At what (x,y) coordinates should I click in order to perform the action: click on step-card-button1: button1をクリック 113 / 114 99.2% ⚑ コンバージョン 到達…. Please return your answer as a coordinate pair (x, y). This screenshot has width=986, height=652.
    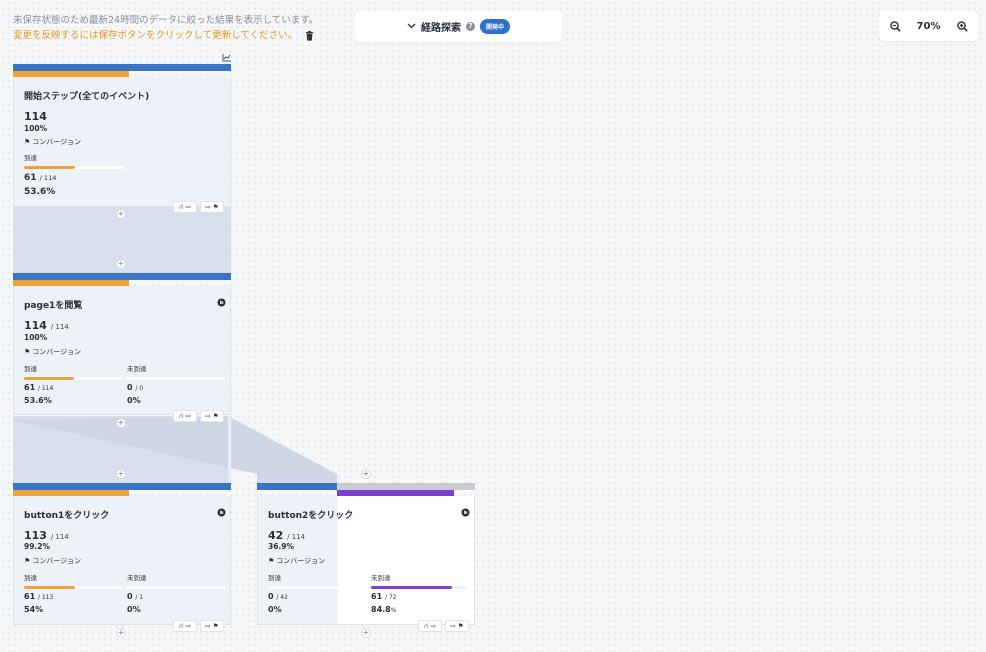
    Looking at the image, I should click on (122, 554).